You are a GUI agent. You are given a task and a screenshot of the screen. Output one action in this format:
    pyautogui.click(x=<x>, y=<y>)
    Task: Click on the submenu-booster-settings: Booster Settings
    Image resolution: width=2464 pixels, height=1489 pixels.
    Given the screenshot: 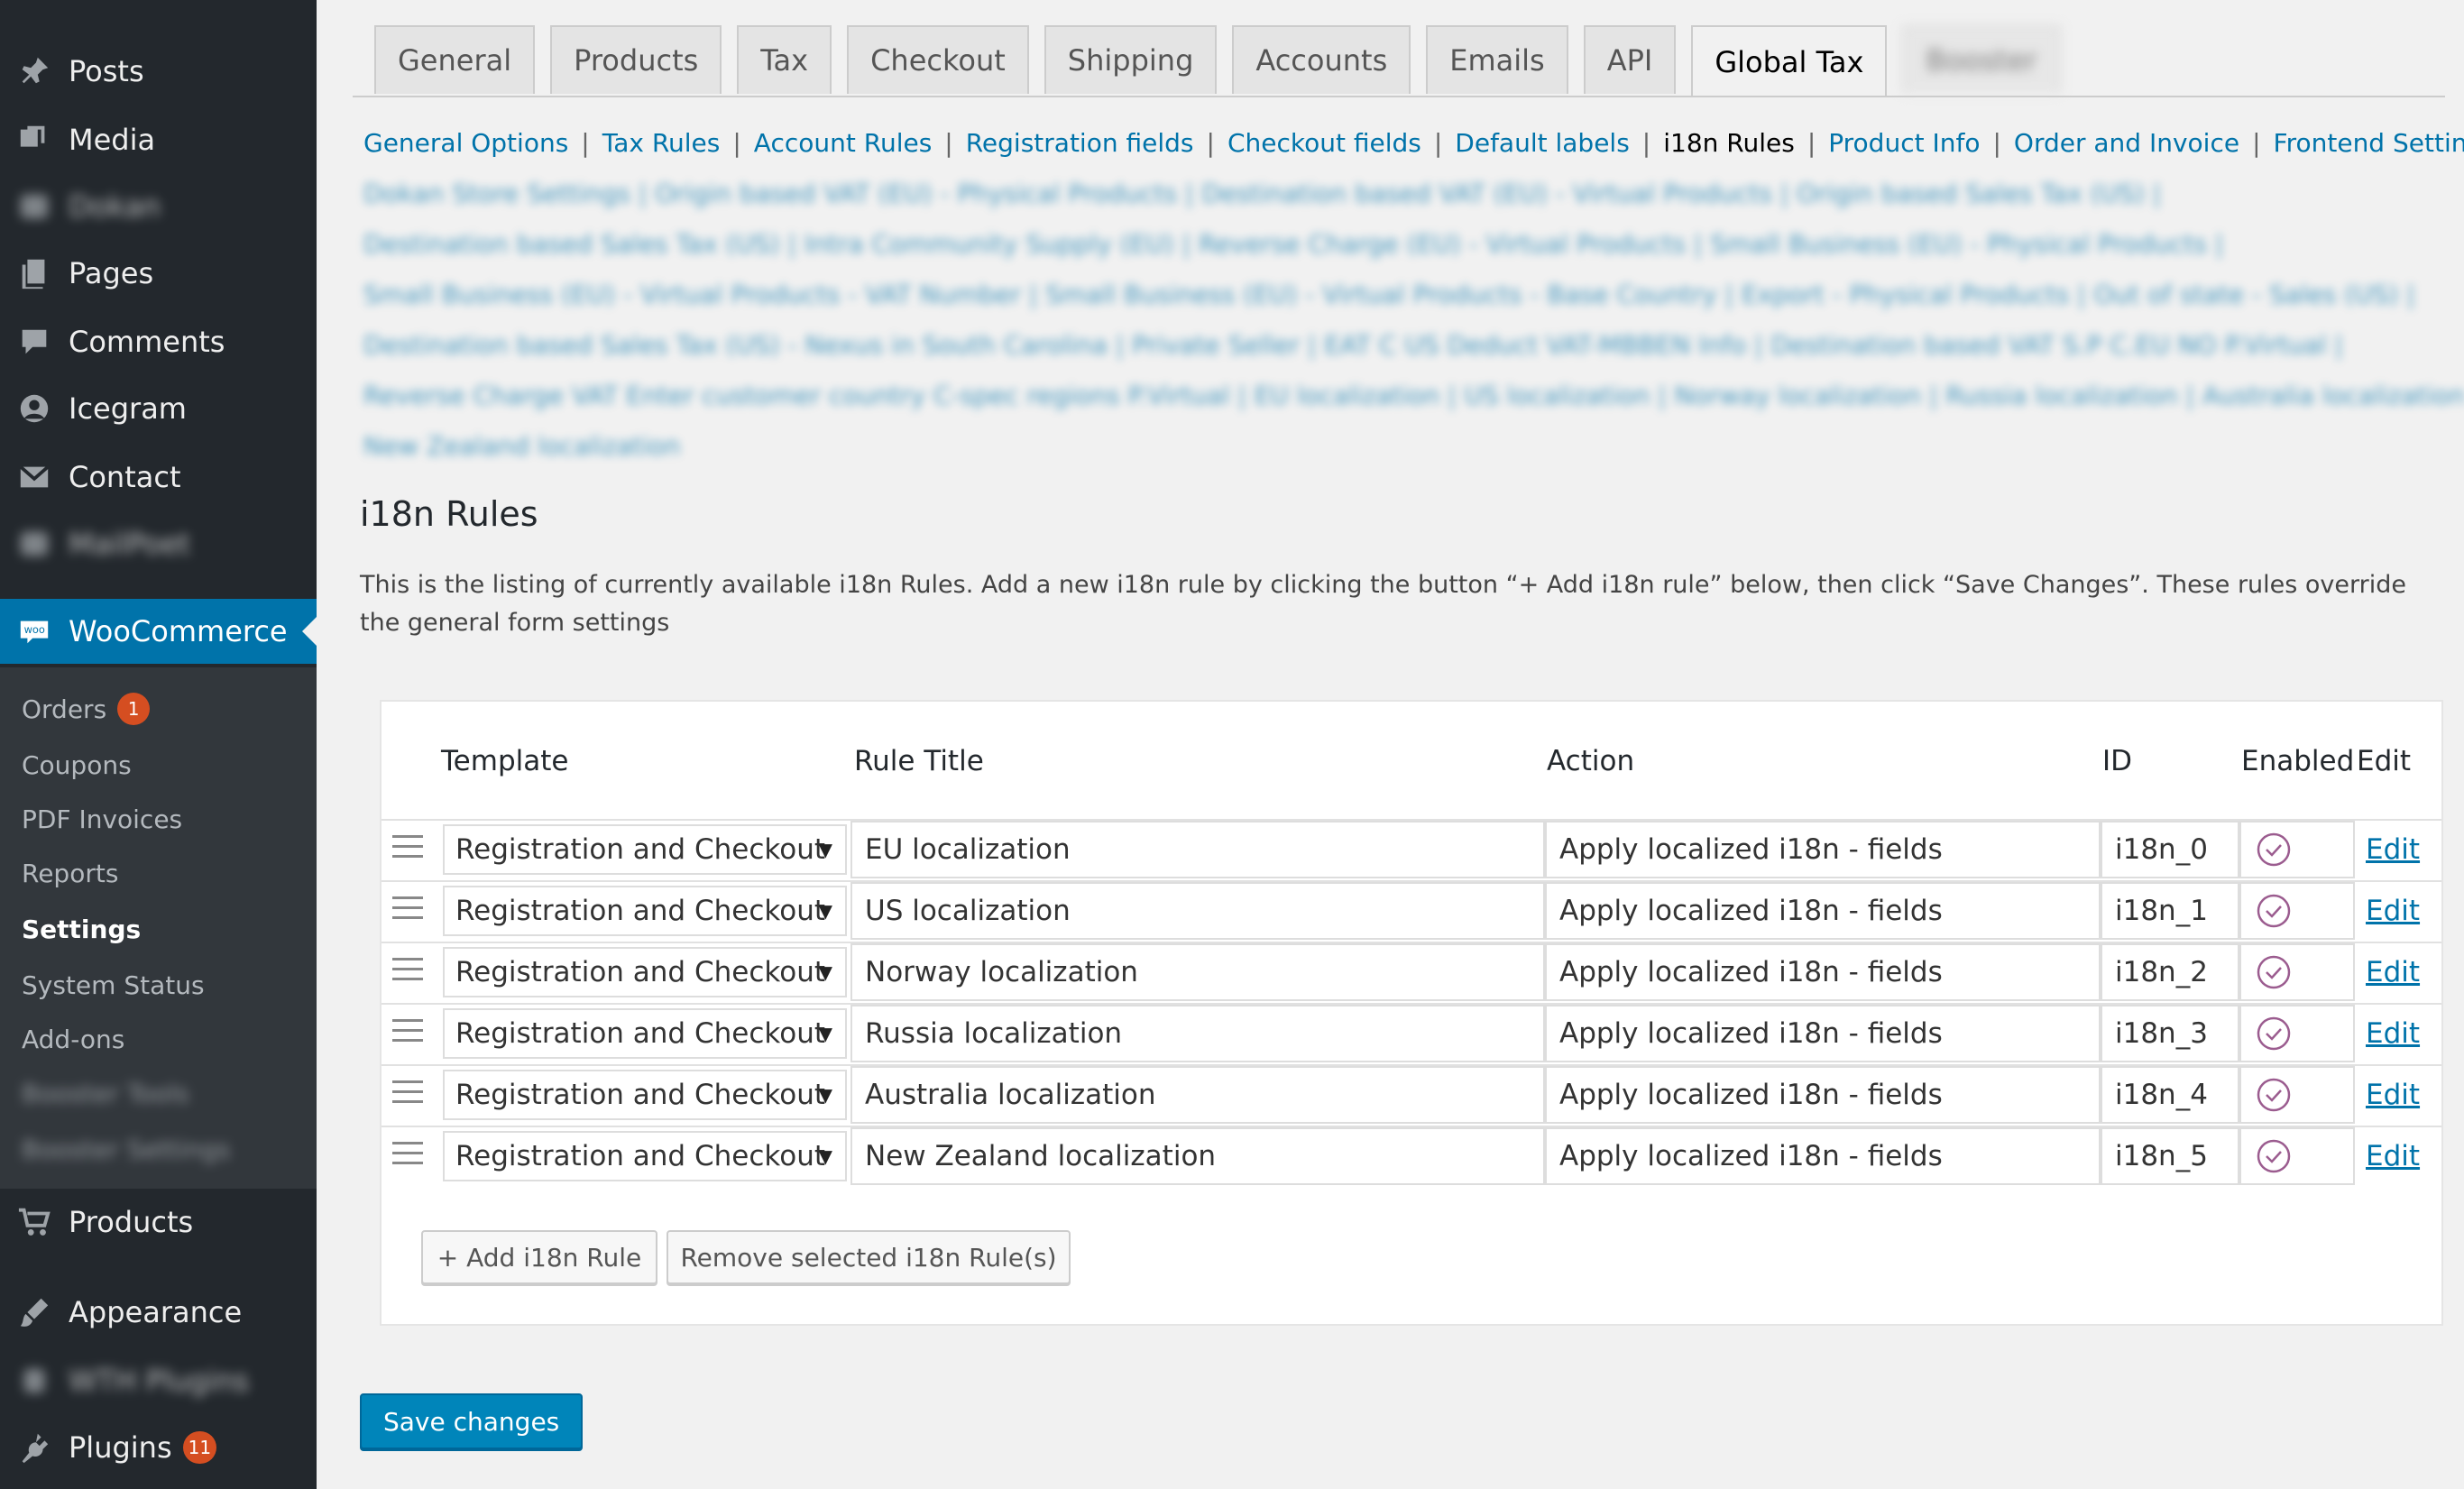 What is the action you would take?
    pyautogui.click(x=127, y=1149)
    